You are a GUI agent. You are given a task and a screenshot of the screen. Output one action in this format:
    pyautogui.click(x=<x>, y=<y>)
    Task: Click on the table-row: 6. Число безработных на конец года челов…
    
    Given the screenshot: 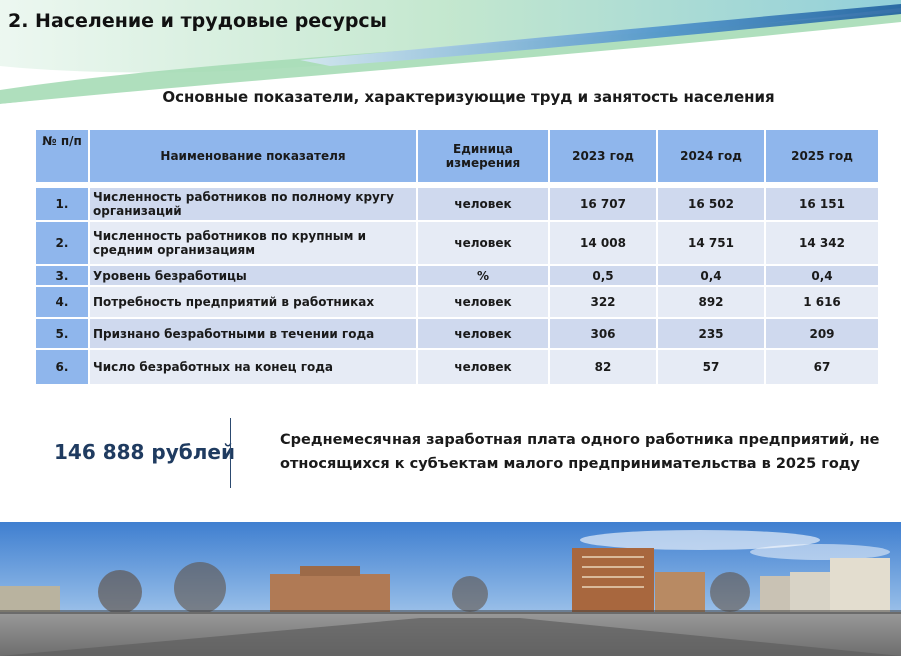 What is the action you would take?
    pyautogui.click(x=457, y=367)
    